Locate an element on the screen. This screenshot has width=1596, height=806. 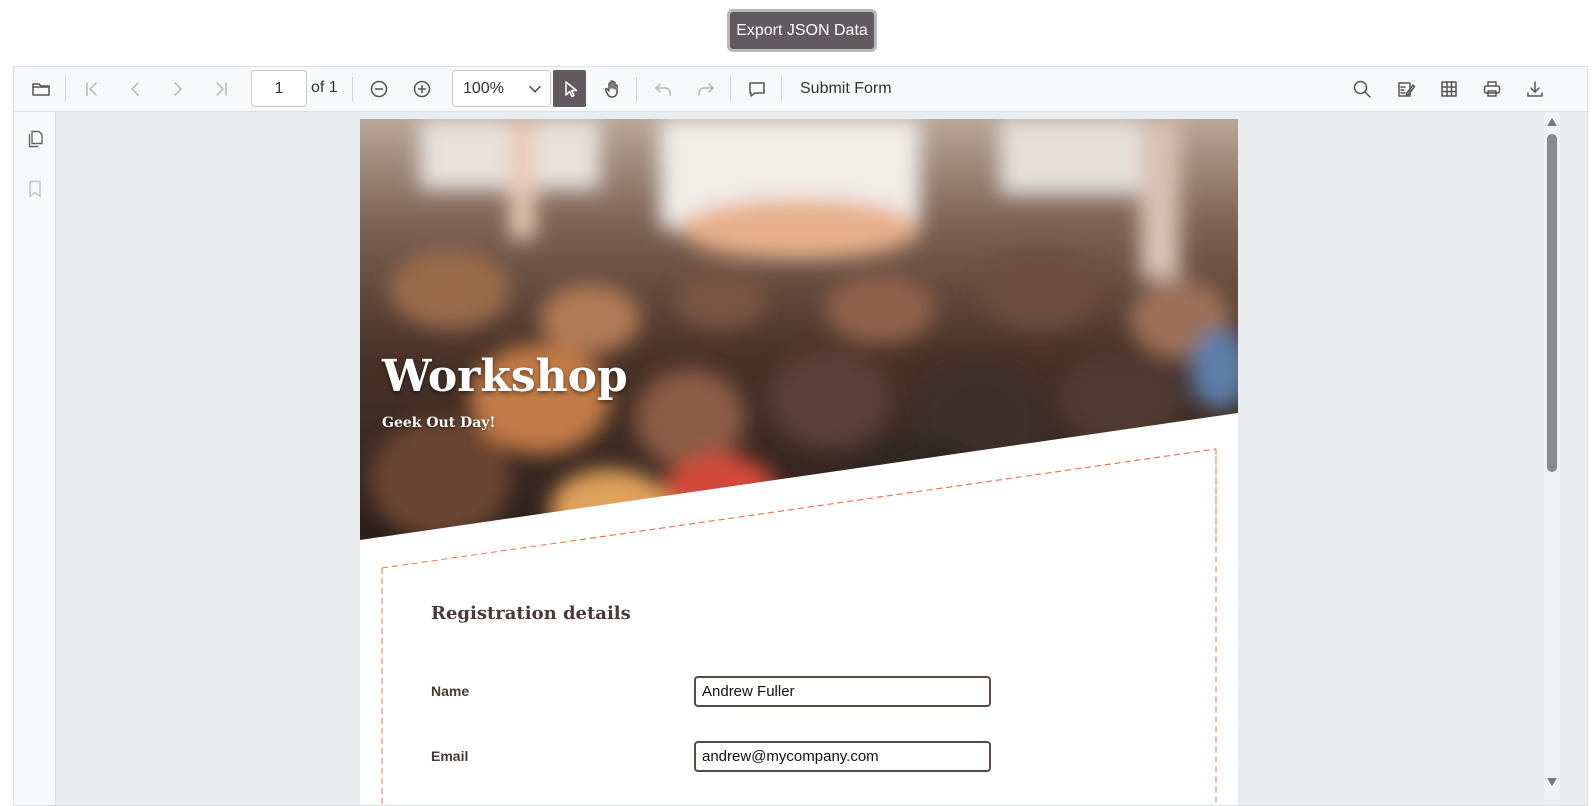
chevron-down-icon is located at coordinates (535, 91).